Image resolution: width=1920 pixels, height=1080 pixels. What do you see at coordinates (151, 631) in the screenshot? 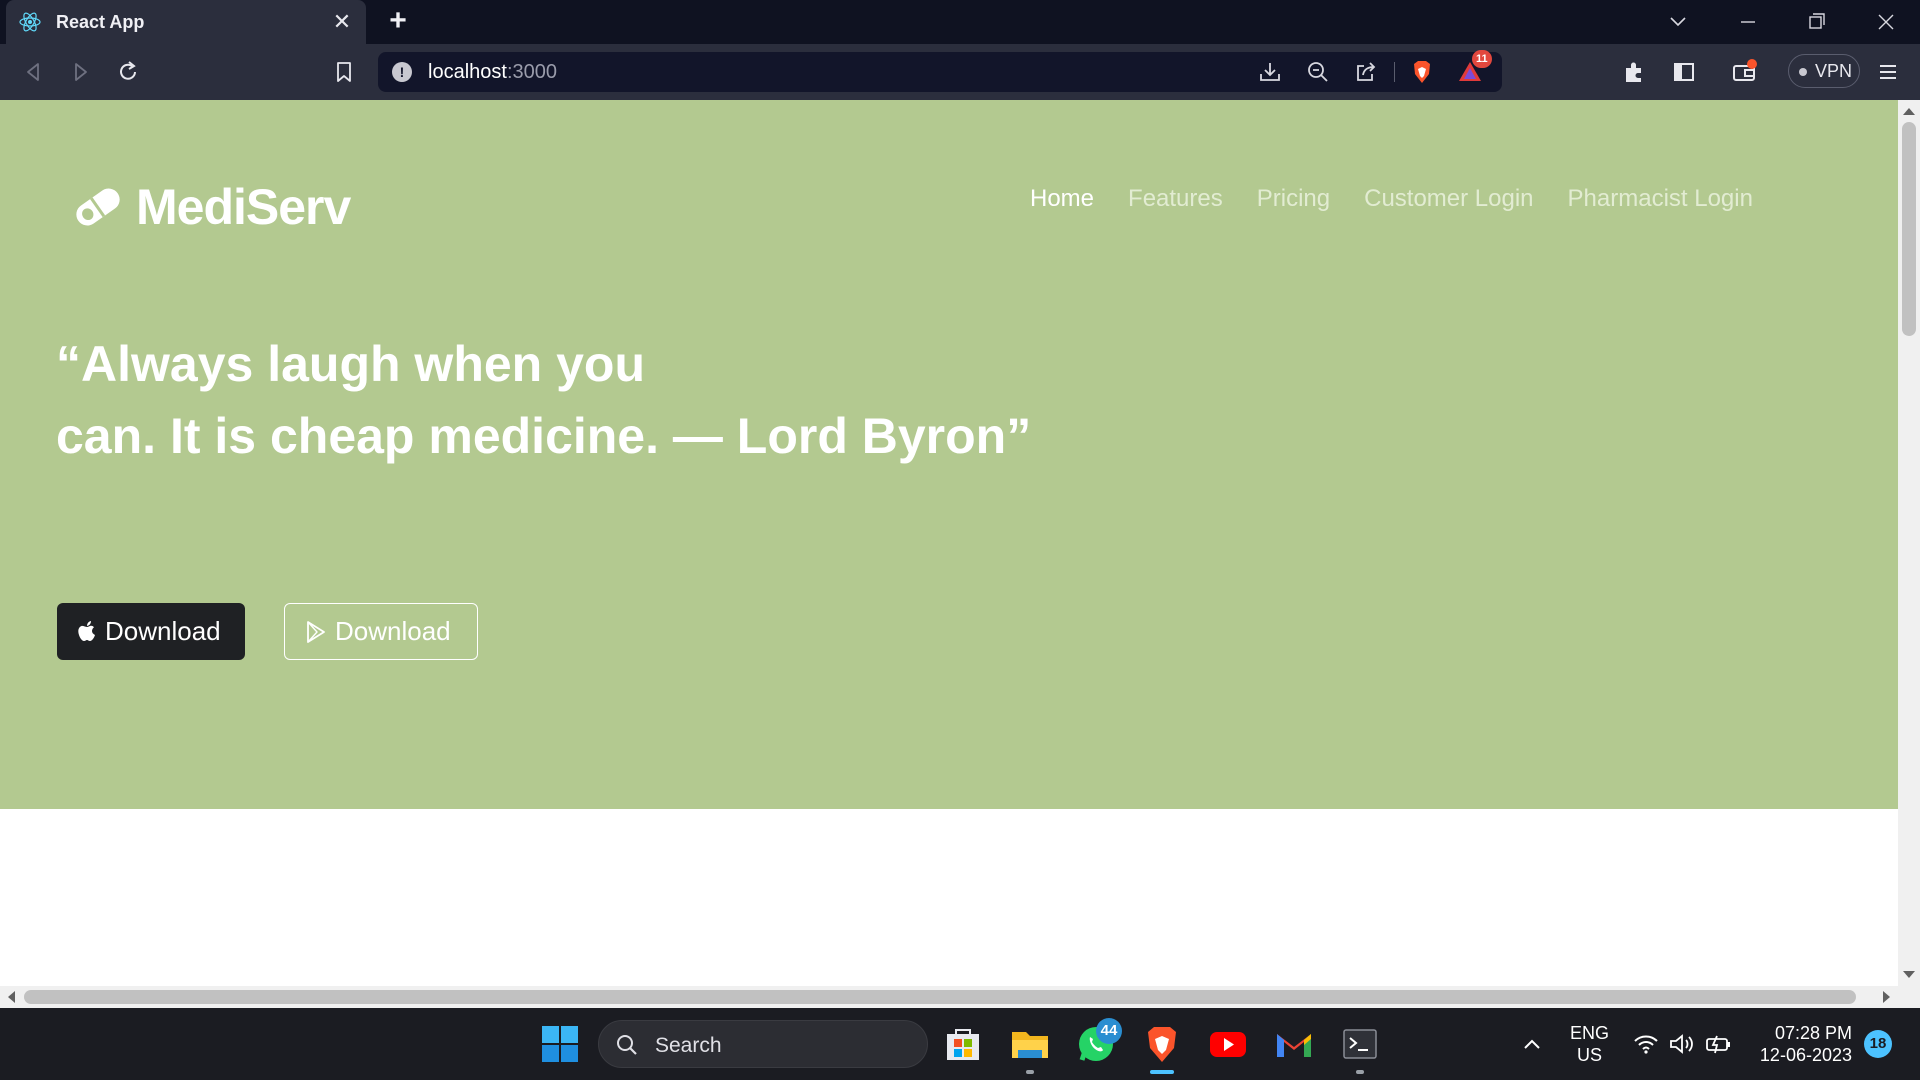
I see `app-store-download-button: Download` at bounding box center [151, 631].